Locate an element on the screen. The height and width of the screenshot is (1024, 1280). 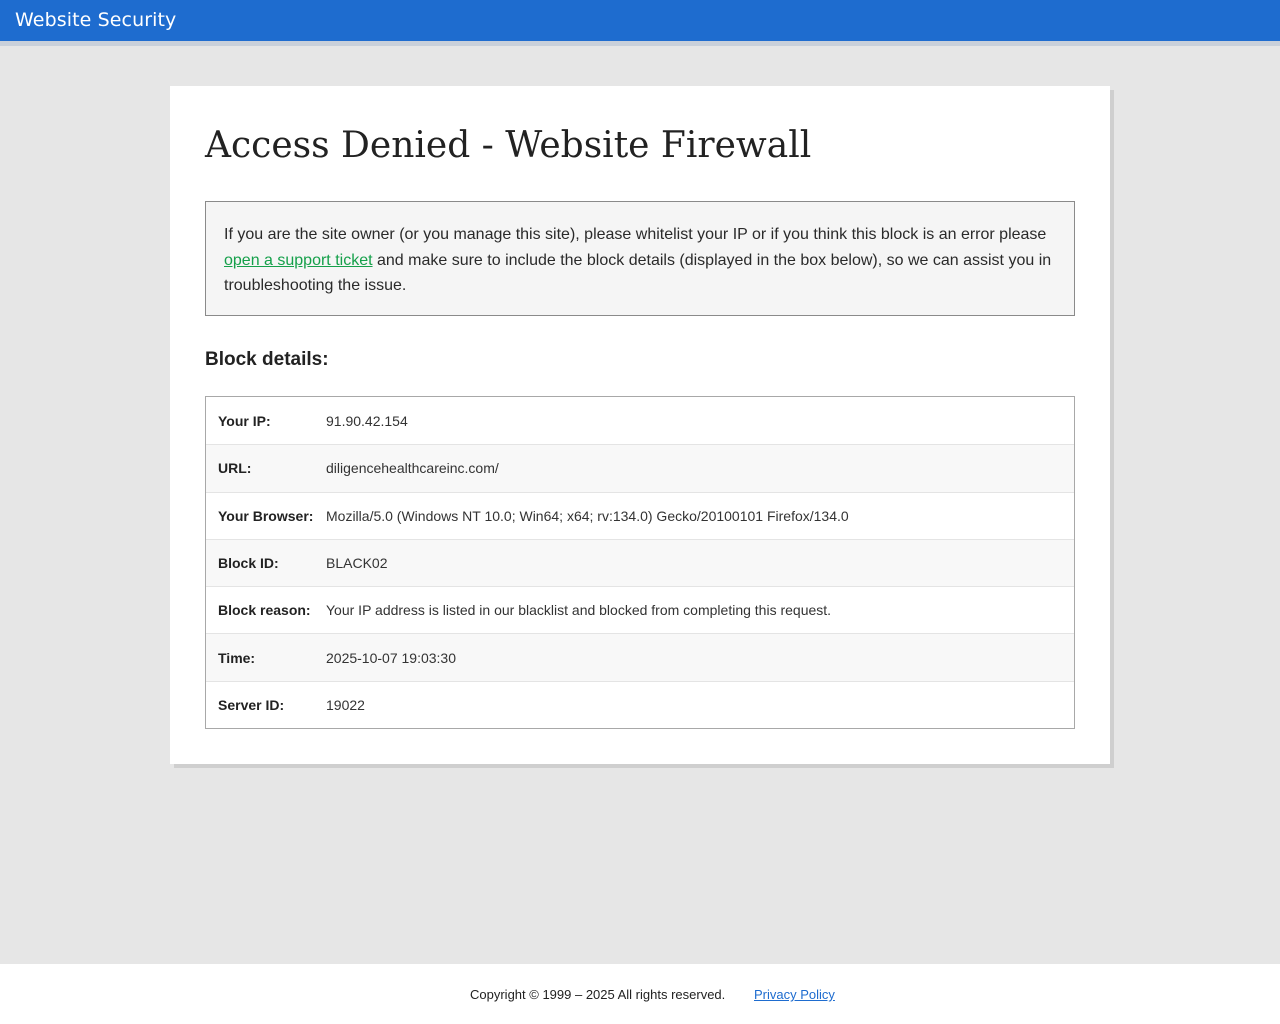
detail-label: Your Browser: is located at coordinates (266, 515).